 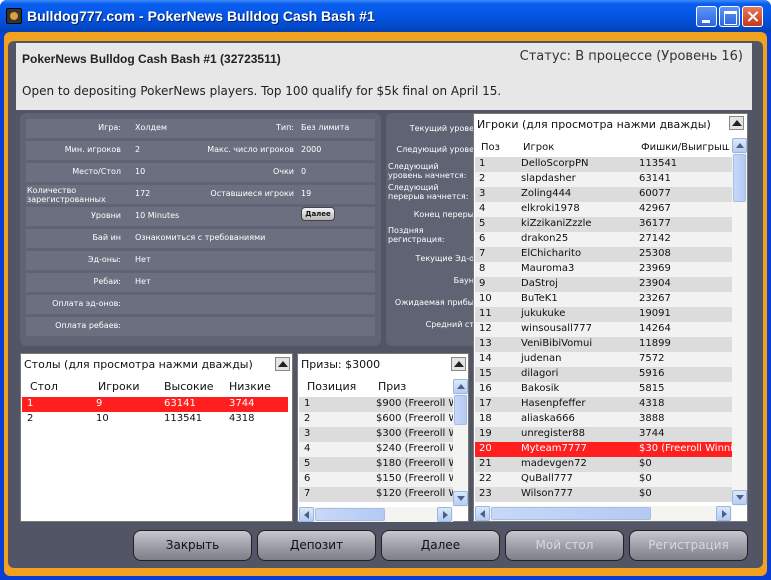 What do you see at coordinates (88, 325) in the screenshot?
I see `rebuy-payment-label: Оплата ребаев:` at bounding box center [88, 325].